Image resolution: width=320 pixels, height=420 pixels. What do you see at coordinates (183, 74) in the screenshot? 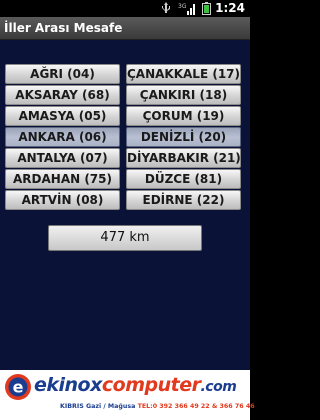
I see `city-option: ÇANAKKALE (17)` at bounding box center [183, 74].